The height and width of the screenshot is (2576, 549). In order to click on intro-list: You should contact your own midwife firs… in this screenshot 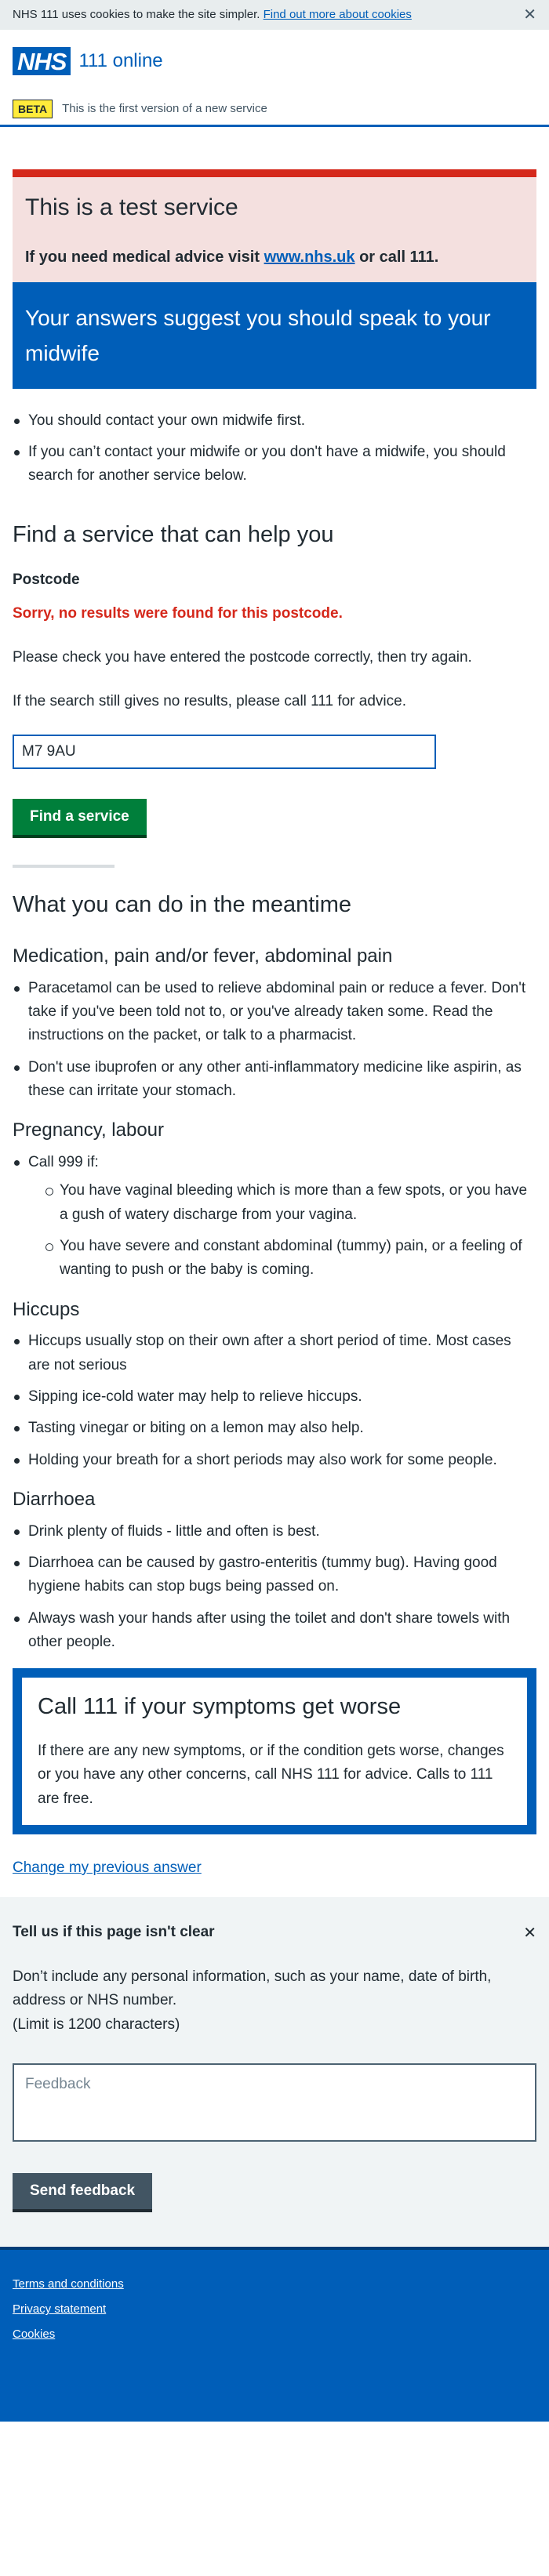, I will do `click(274, 449)`.